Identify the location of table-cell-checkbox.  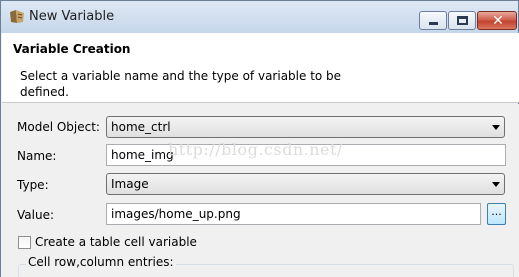
(24, 242).